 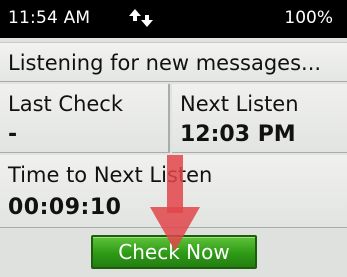 What do you see at coordinates (141, 18) in the screenshot?
I see `sync-arrows-icon` at bounding box center [141, 18].